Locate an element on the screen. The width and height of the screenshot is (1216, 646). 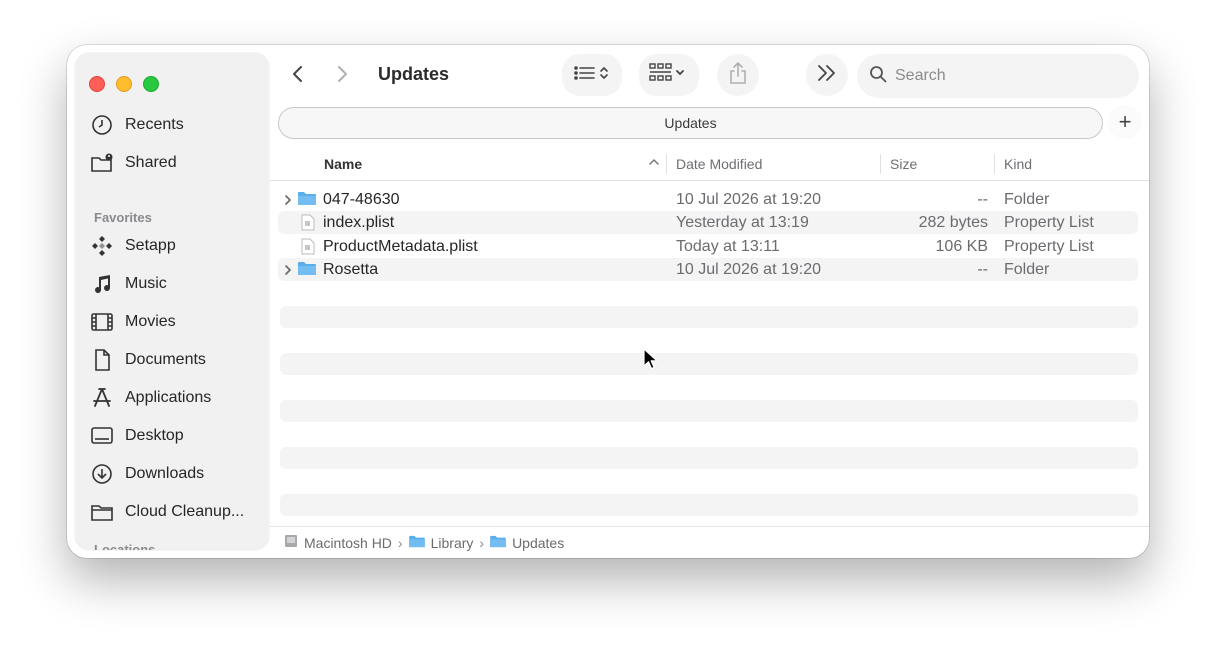
film-icon is located at coordinates (102, 322).